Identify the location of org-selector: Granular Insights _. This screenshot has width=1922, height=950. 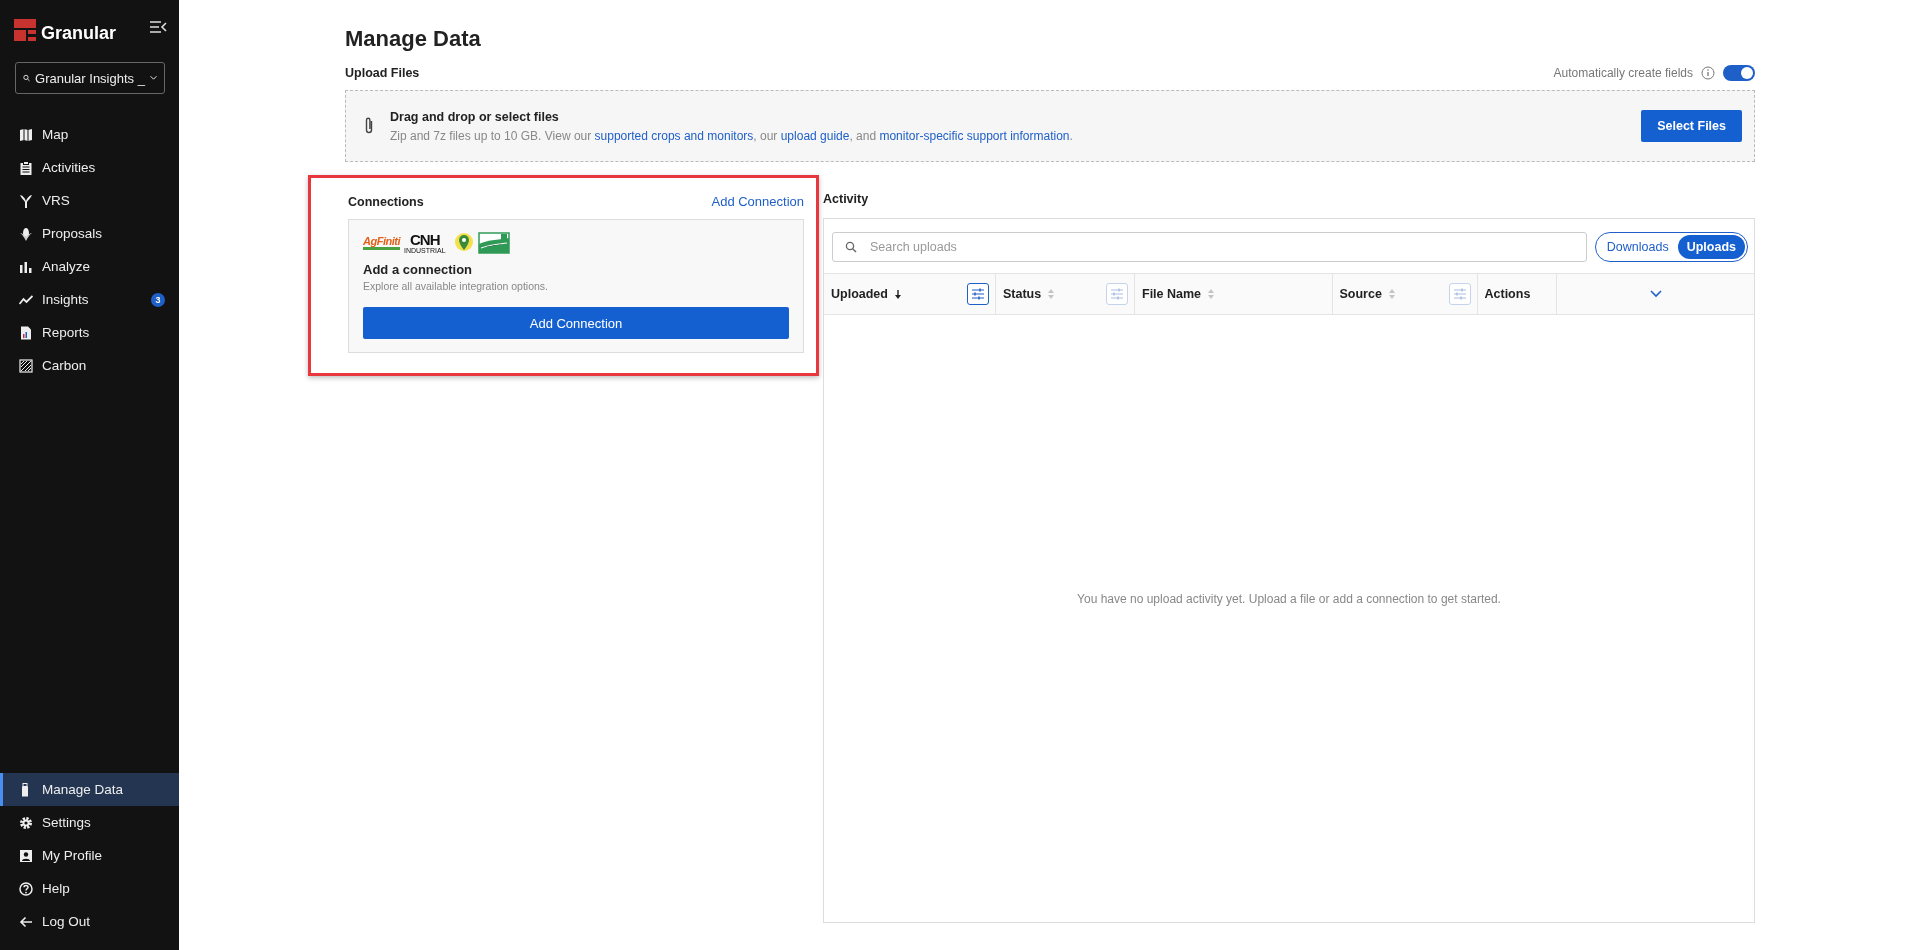
(90, 78).